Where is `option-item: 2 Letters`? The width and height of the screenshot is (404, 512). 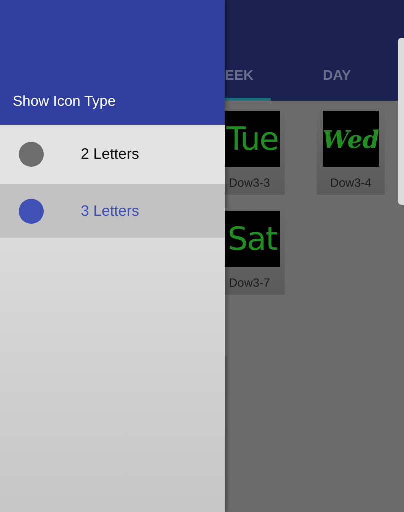 option-item: 2 Letters is located at coordinates (112, 154).